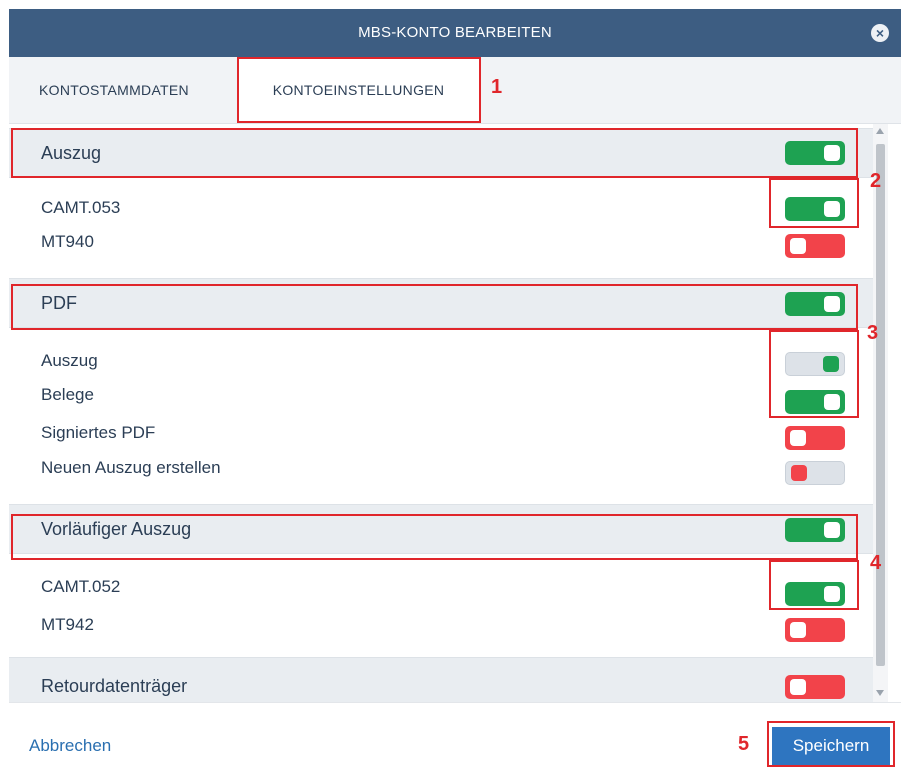  What do you see at coordinates (441, 361) in the screenshot?
I see `row-pdf-auszug: Auszug` at bounding box center [441, 361].